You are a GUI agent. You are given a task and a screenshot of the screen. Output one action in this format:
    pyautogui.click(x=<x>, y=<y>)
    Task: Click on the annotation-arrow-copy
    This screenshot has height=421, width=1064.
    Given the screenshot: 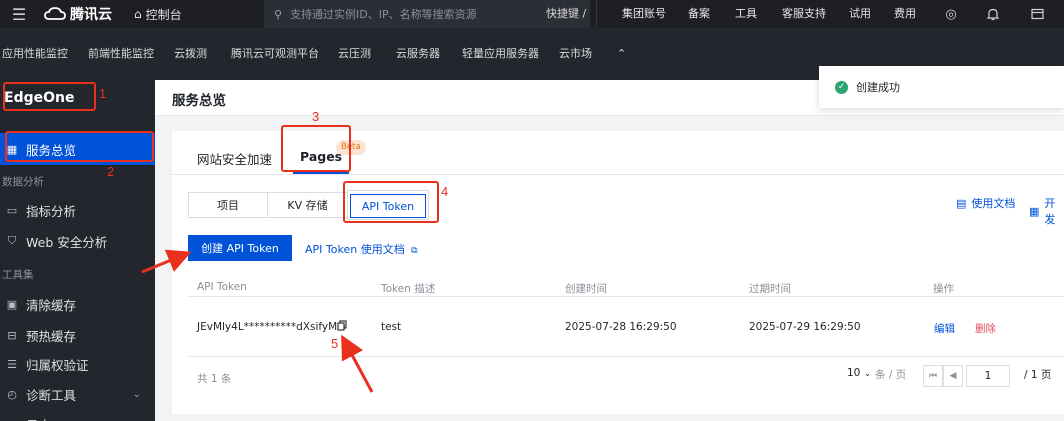 What is the action you would take?
    pyautogui.click(x=357, y=363)
    